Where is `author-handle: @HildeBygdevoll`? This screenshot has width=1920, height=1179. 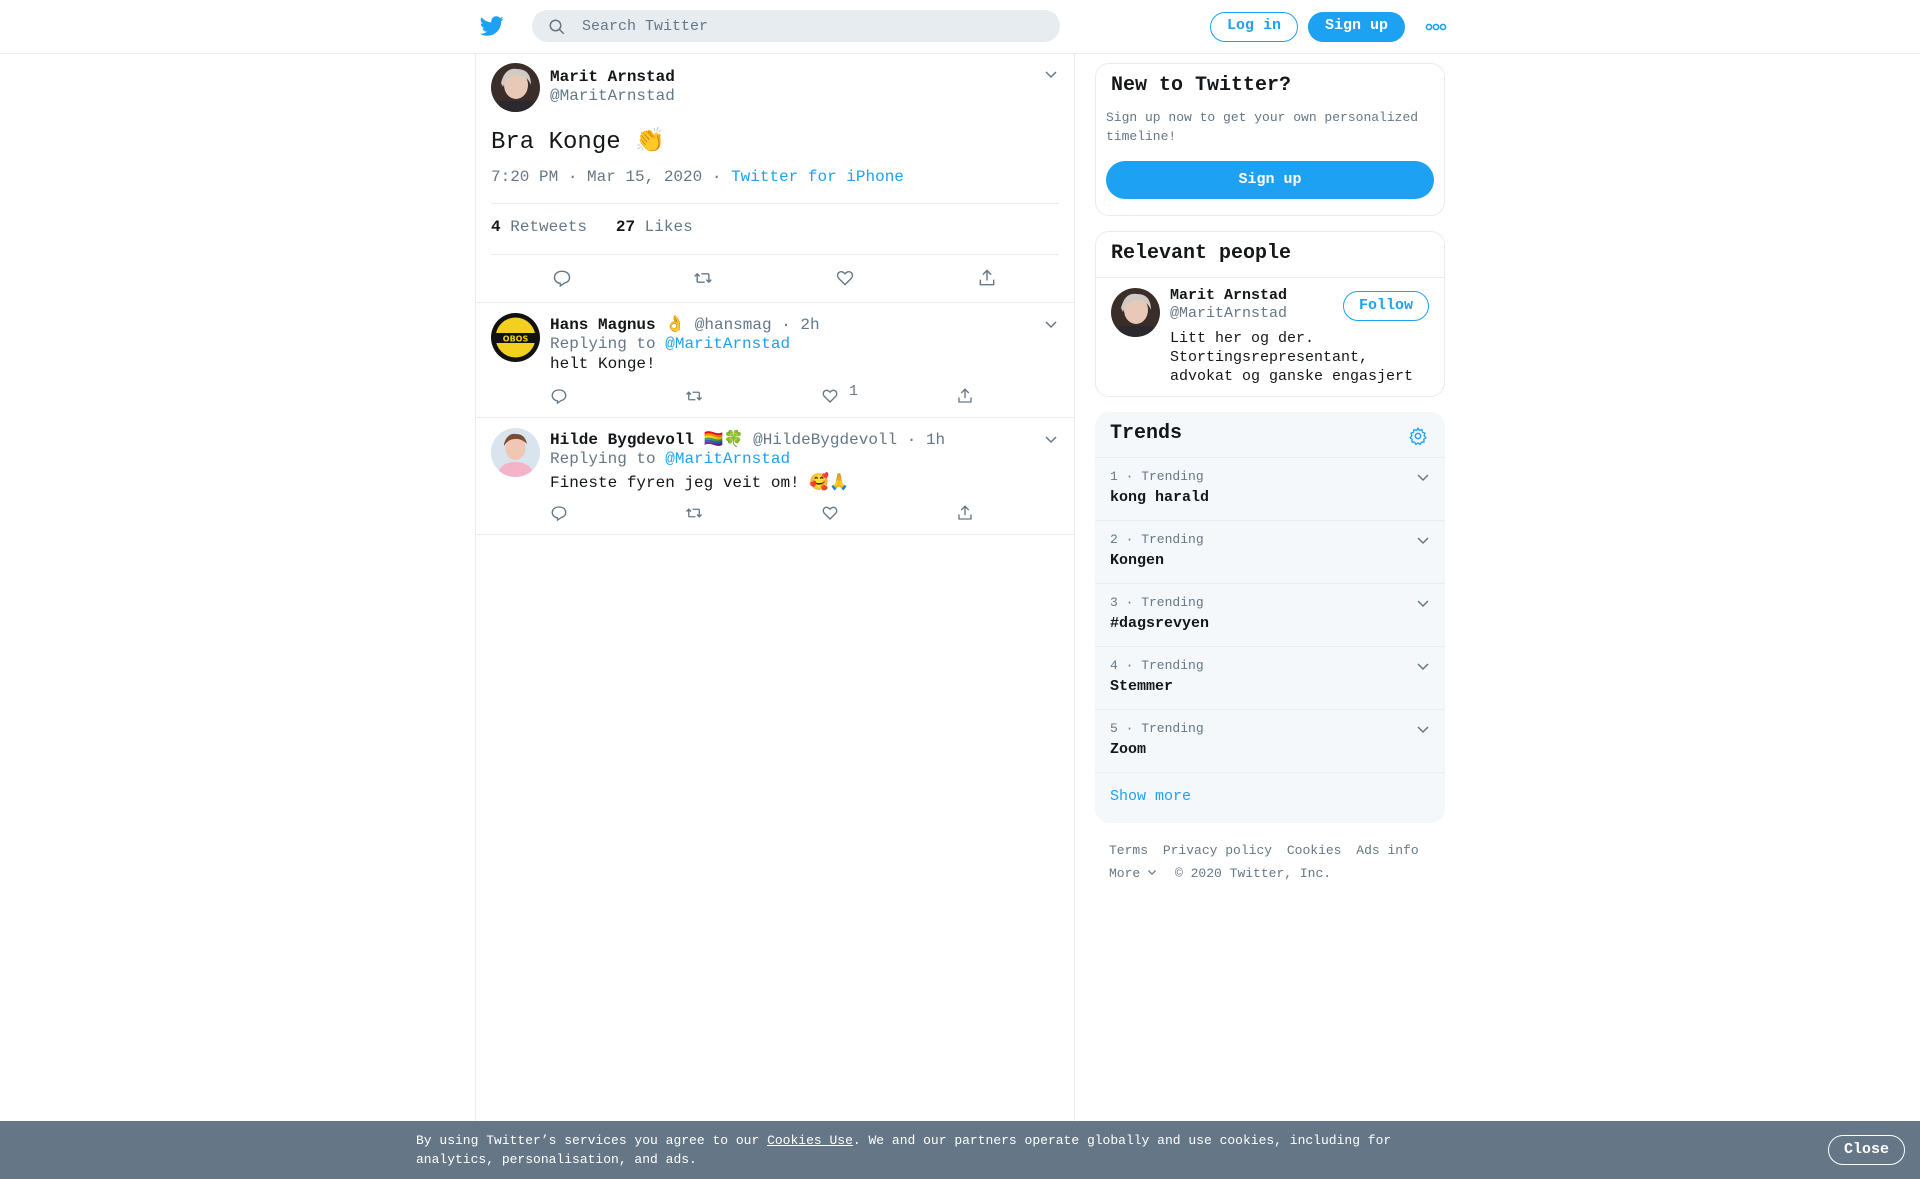
author-handle: @HildeBygdevoll is located at coordinates (825, 440).